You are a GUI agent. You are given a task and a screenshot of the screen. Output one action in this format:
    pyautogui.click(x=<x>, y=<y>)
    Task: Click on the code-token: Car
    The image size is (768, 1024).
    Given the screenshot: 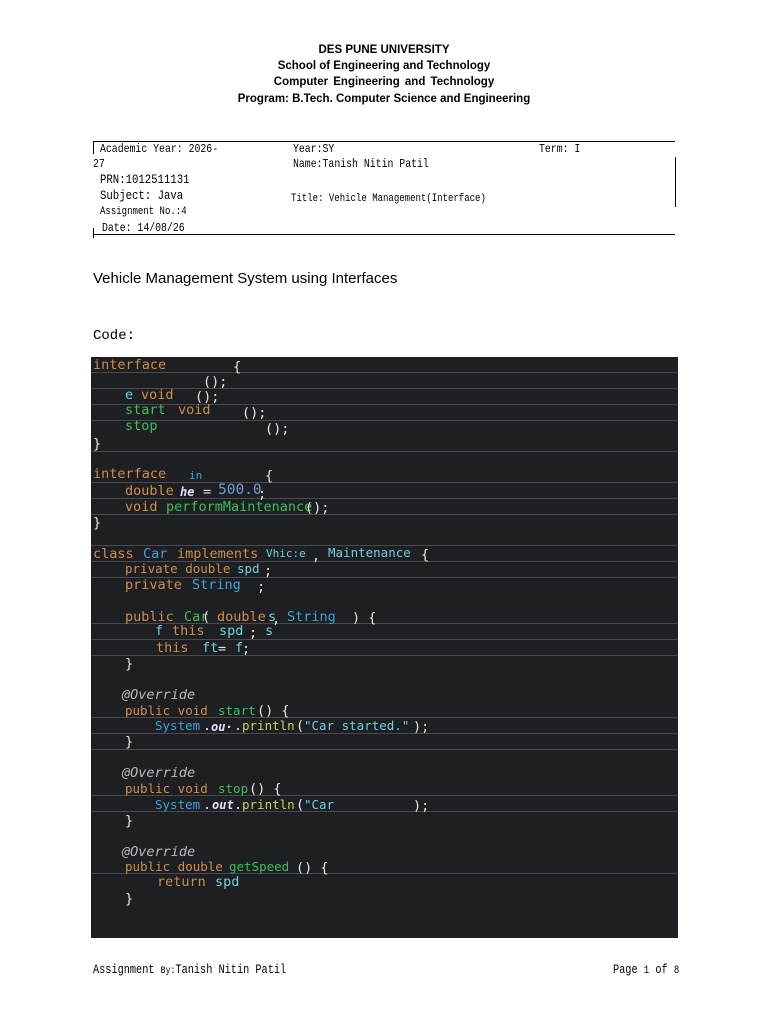 What is the action you would take?
    pyautogui.click(x=155, y=554)
    